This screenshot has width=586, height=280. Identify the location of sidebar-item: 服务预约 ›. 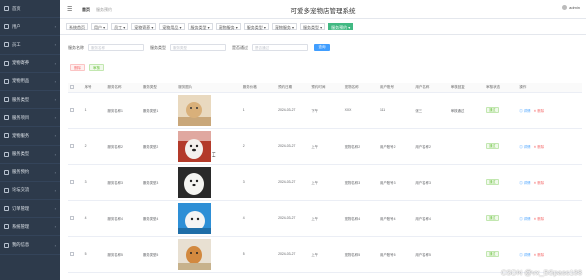
(30, 173).